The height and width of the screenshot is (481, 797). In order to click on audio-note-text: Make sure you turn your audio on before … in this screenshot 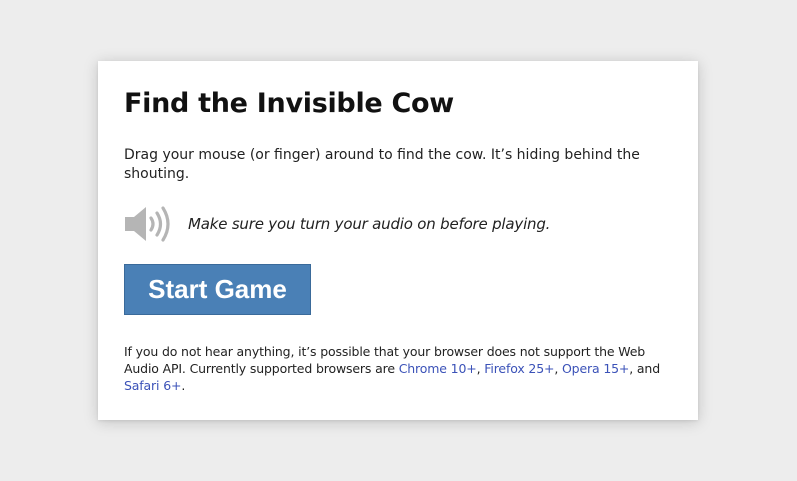, I will do `click(369, 224)`.